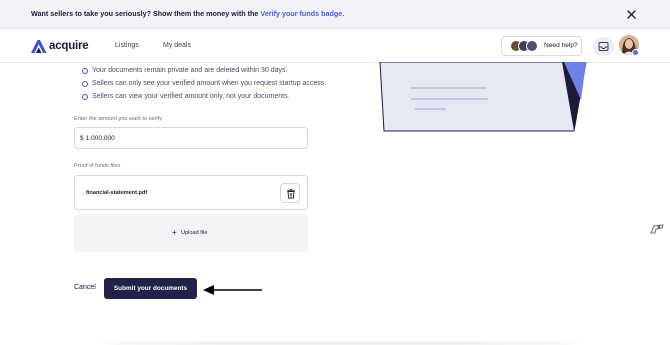  I want to click on arrow-left-icon, so click(232, 290).